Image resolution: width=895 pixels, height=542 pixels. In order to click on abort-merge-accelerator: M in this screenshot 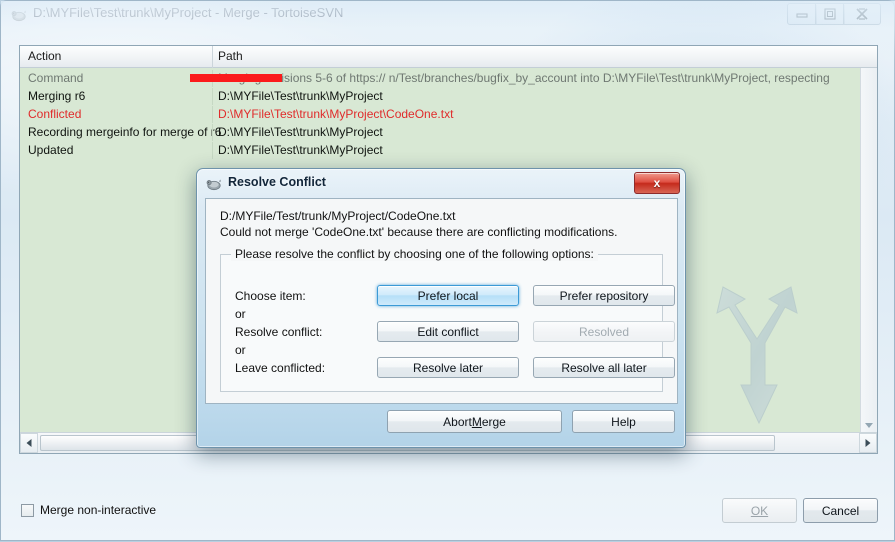, I will do `click(476, 421)`.